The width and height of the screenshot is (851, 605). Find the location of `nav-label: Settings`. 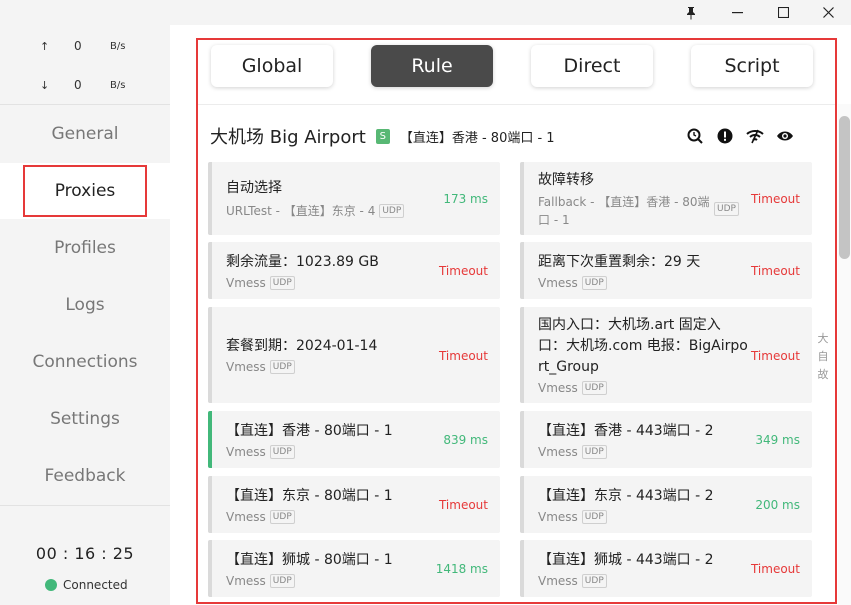

nav-label: Settings is located at coordinates (85, 419).